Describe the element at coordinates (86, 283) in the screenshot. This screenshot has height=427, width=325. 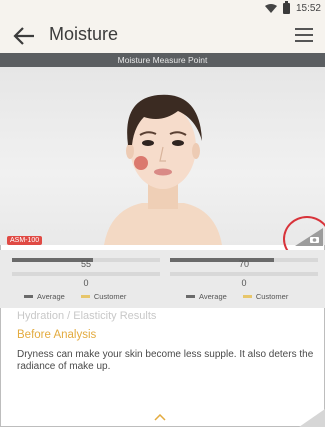
I see `customer-value-left: 0` at that location.